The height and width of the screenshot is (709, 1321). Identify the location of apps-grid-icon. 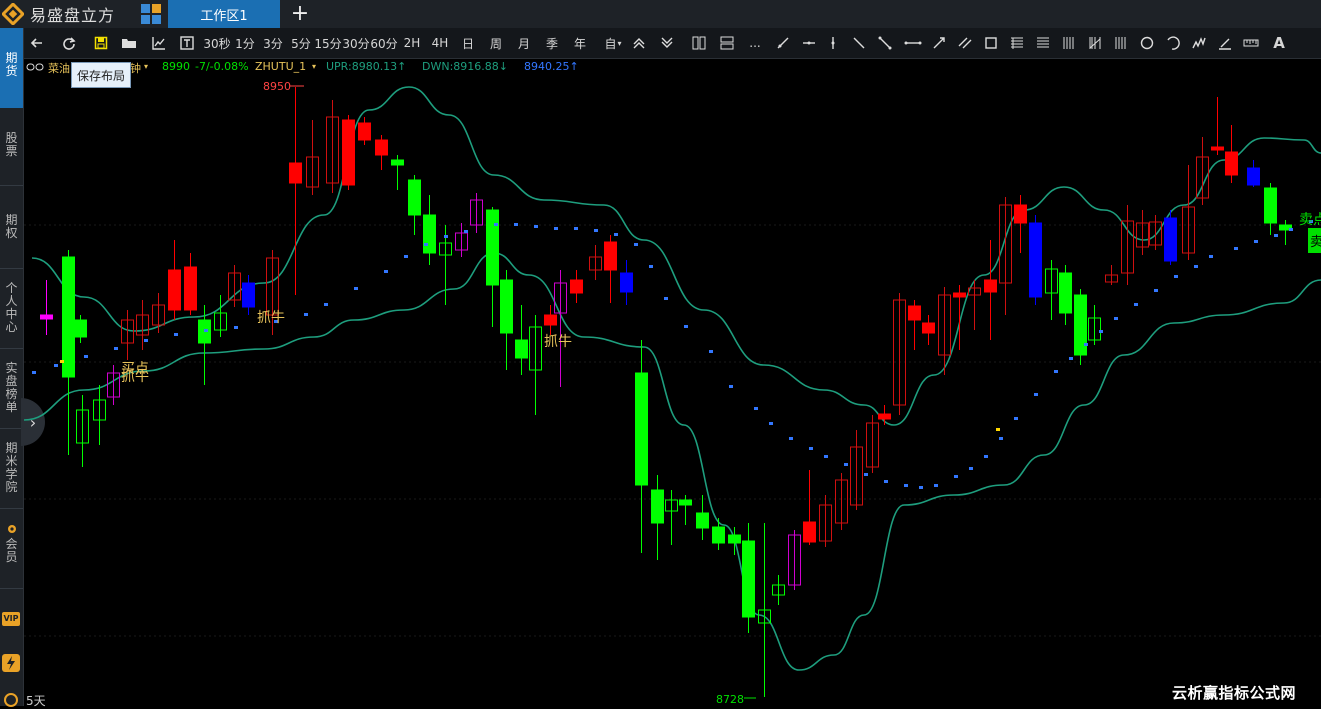
(151, 14).